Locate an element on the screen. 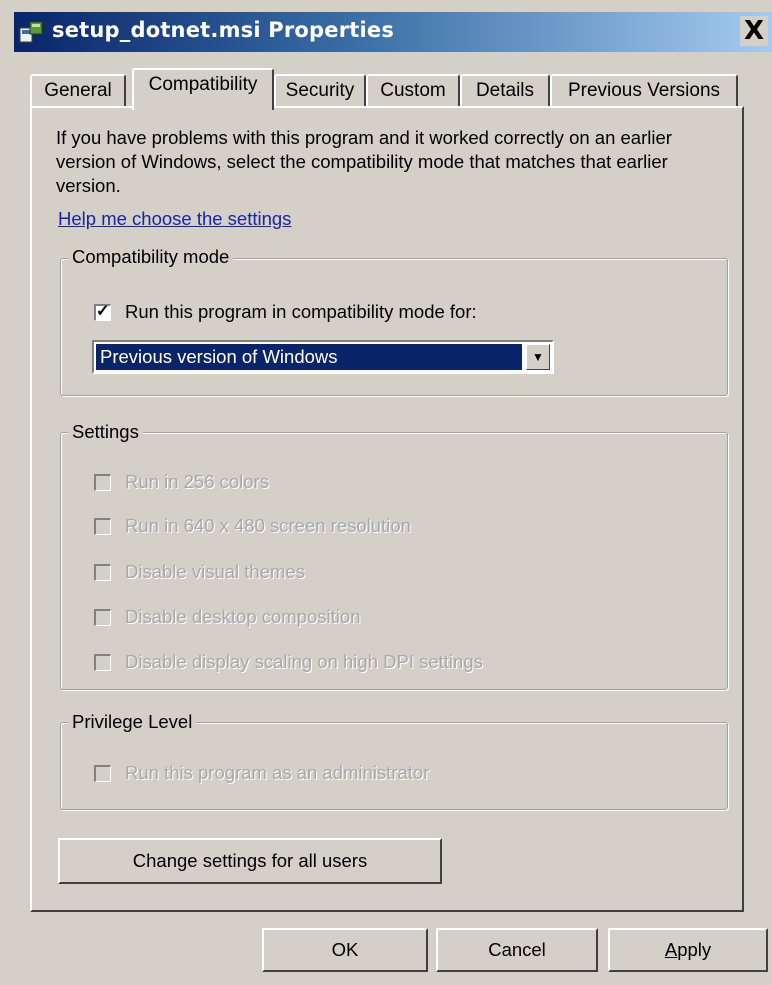 This screenshot has width=772, height=985. window-title: setup_dotnet.msi Properties is located at coordinates (223, 30).